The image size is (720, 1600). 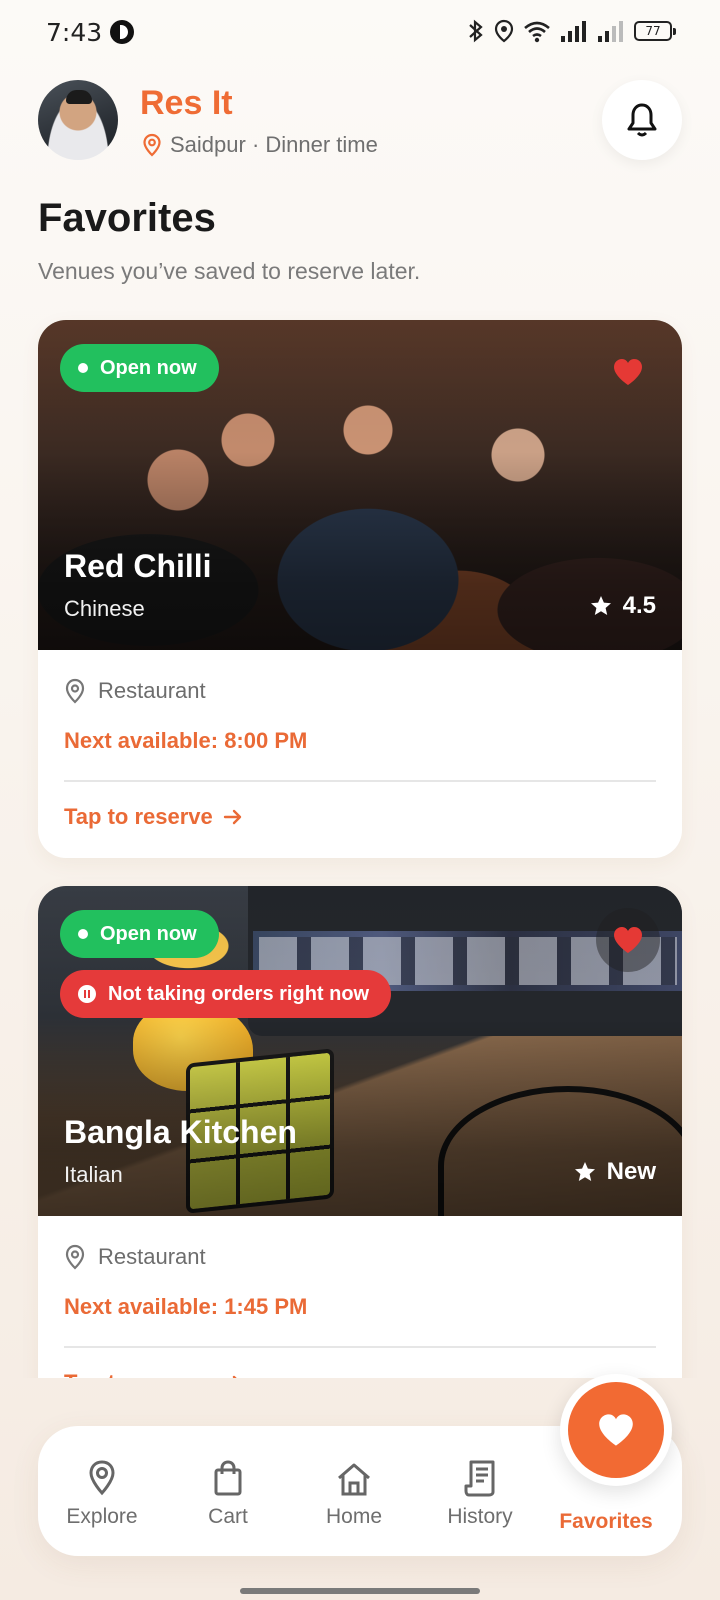 I want to click on location-text: Saidpur · Dinner time, so click(x=274, y=144).